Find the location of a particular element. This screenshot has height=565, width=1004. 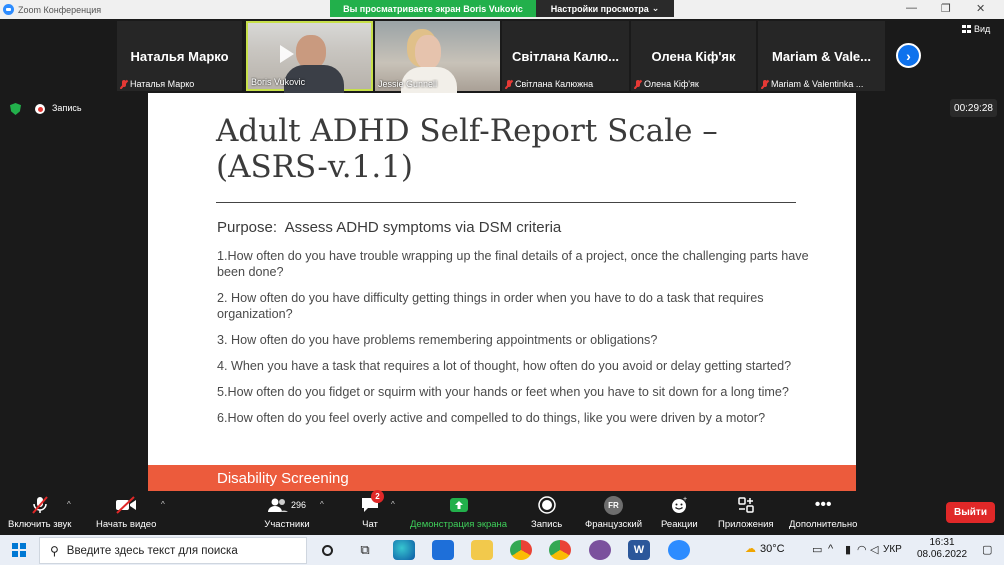

taskbar-search-placeholder: Введите здесь текст для поиска is located at coordinates (152, 550).